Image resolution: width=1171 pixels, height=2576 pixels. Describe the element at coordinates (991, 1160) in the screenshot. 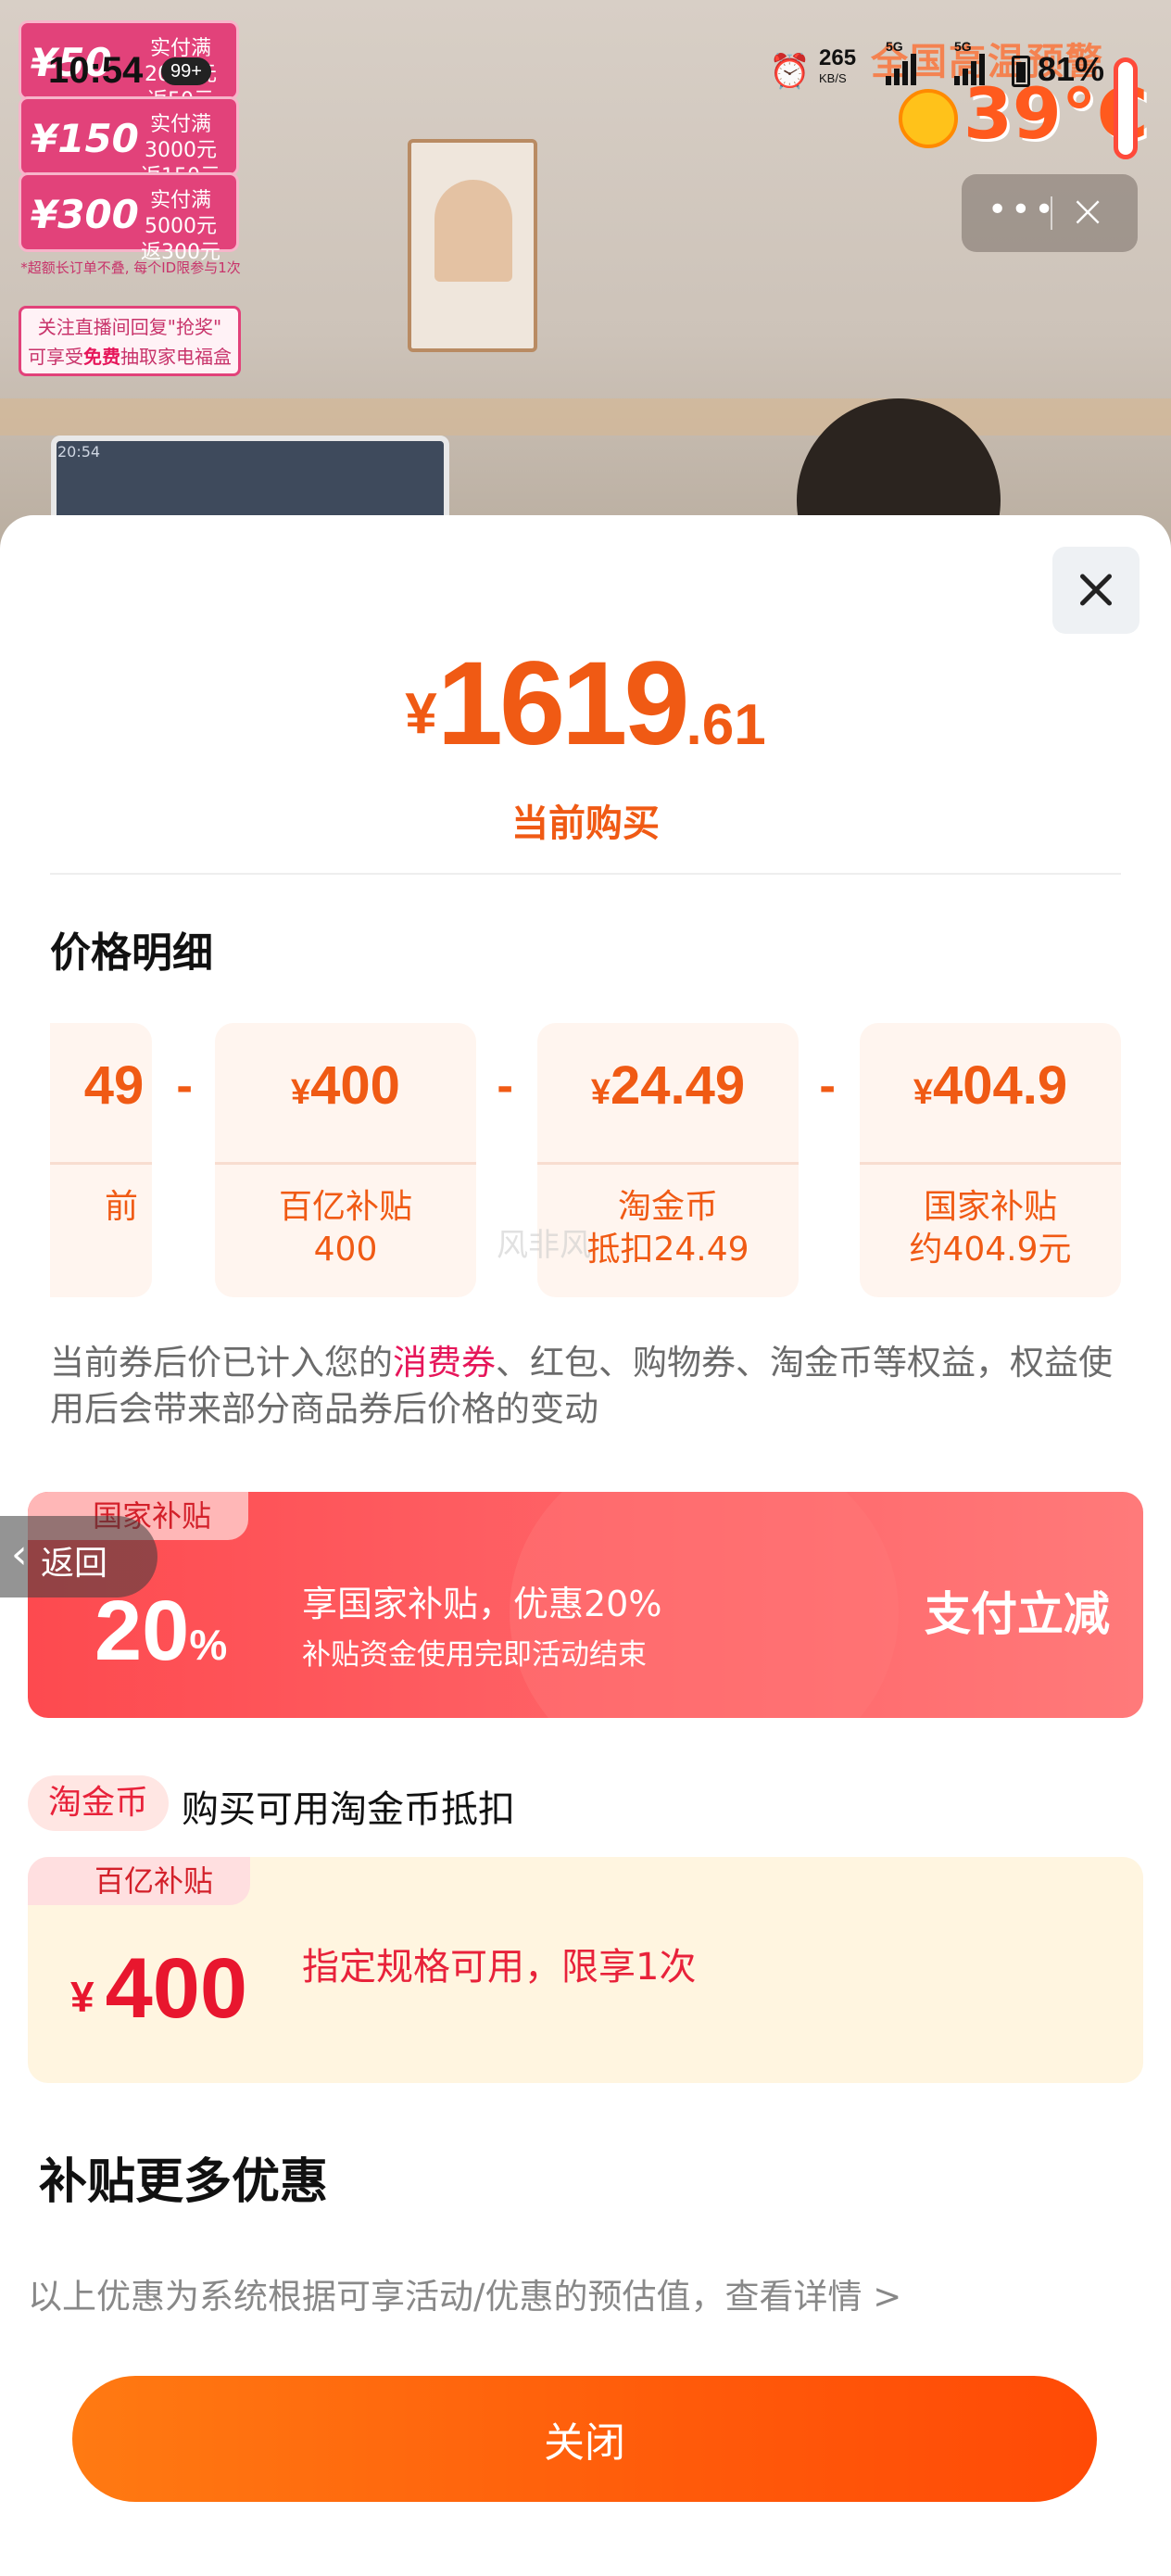

I see `breakdown-card: ¥404.9 国家补贴 约404.9元` at that location.